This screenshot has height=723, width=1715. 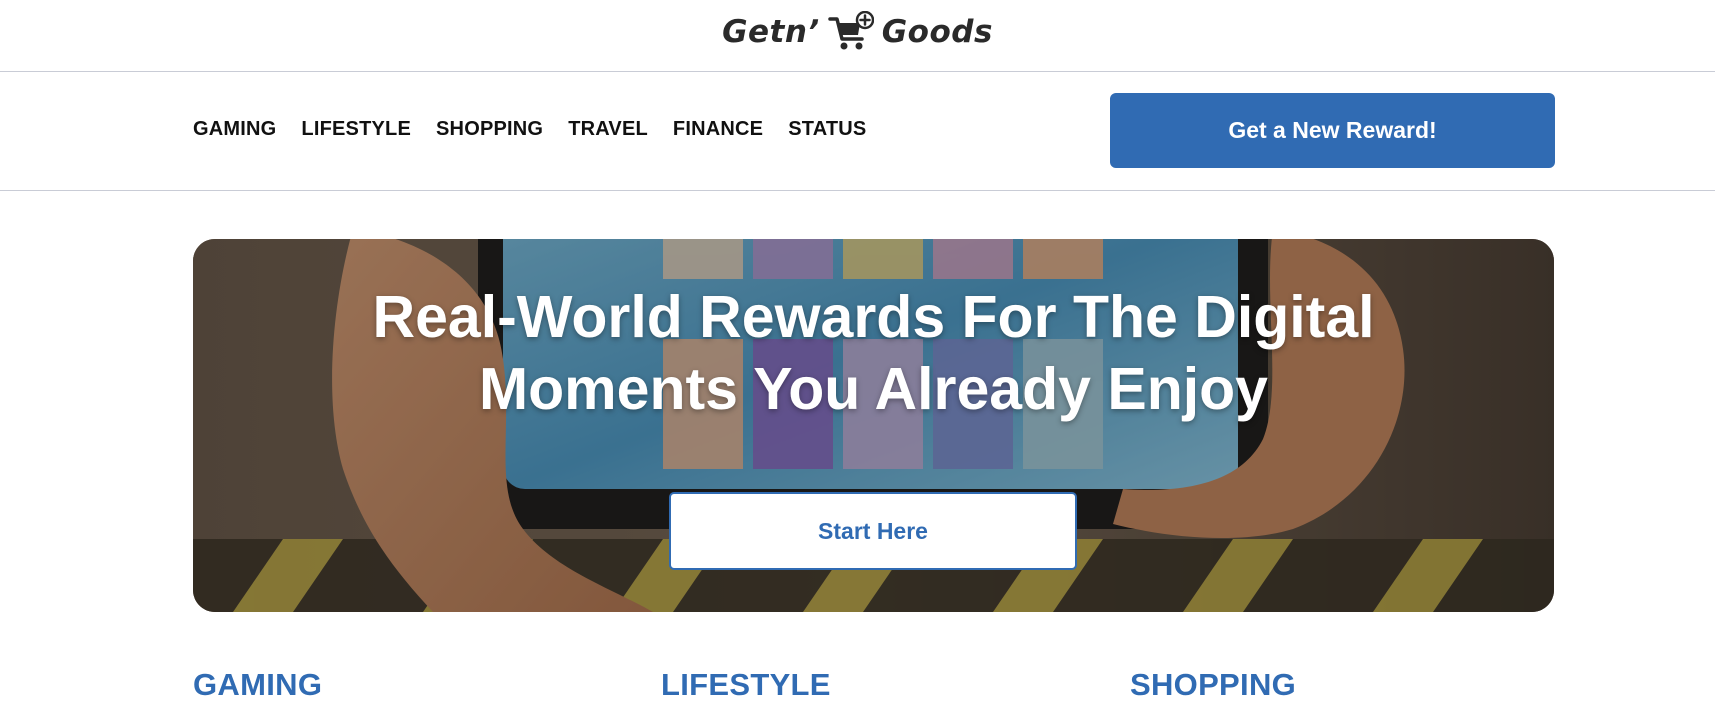 I want to click on nav-link-finance: FINANCE, so click(x=718, y=129).